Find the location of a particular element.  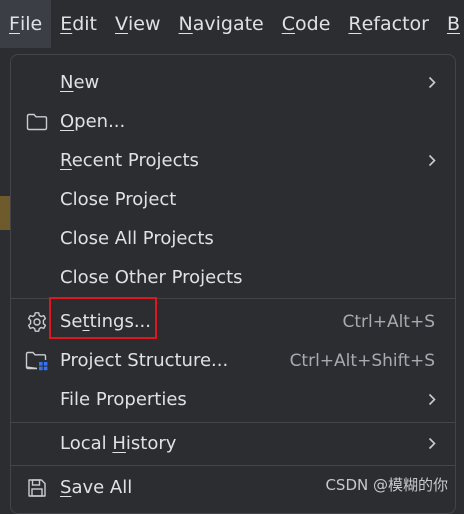

menu-item-project-structure: Project Structure... Ctrl+Alt+Shift+S is located at coordinates (233, 360).